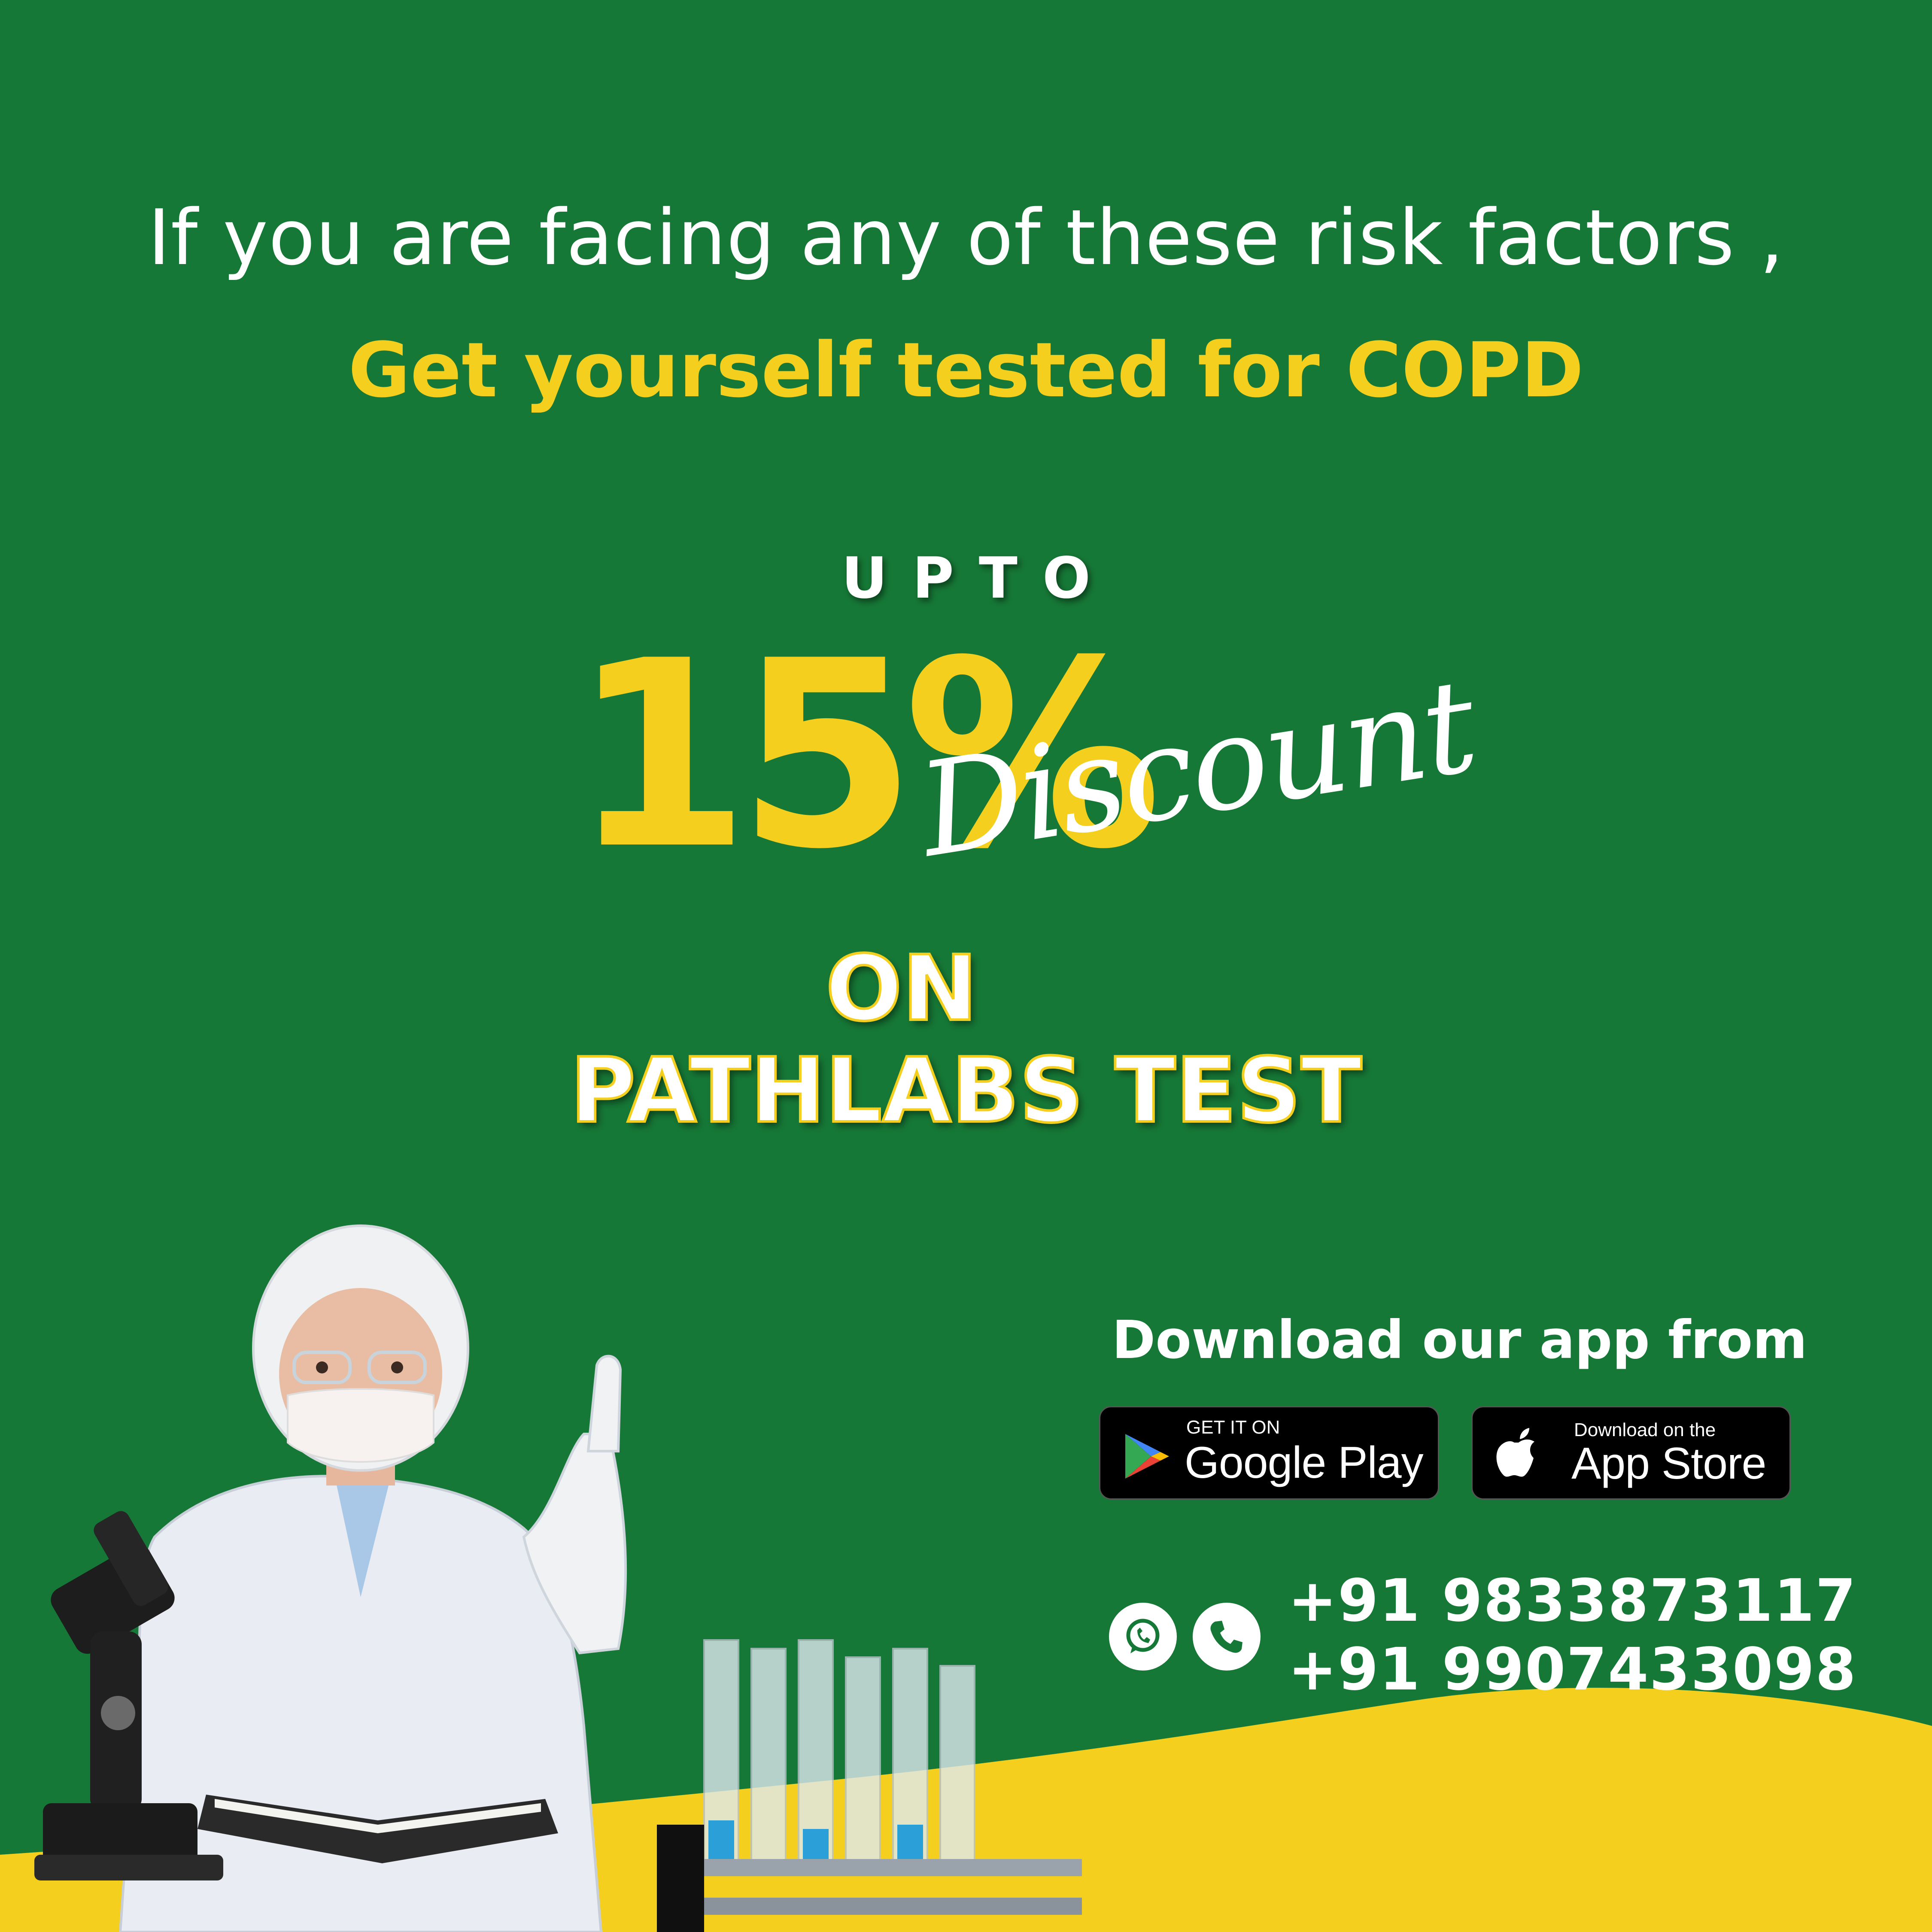 This screenshot has width=1932, height=1932. I want to click on app-store-label: App Store, so click(1669, 1463).